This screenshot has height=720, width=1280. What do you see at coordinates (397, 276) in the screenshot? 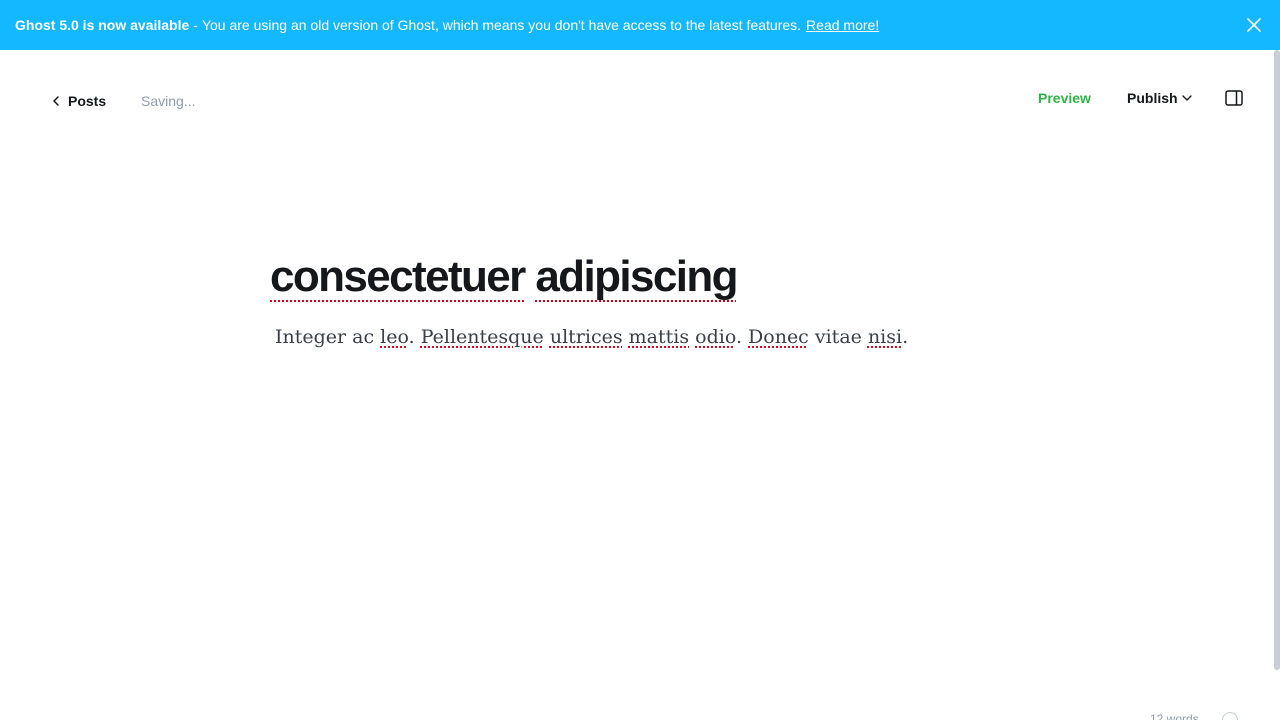
I see `title-word: consectetuer` at bounding box center [397, 276].